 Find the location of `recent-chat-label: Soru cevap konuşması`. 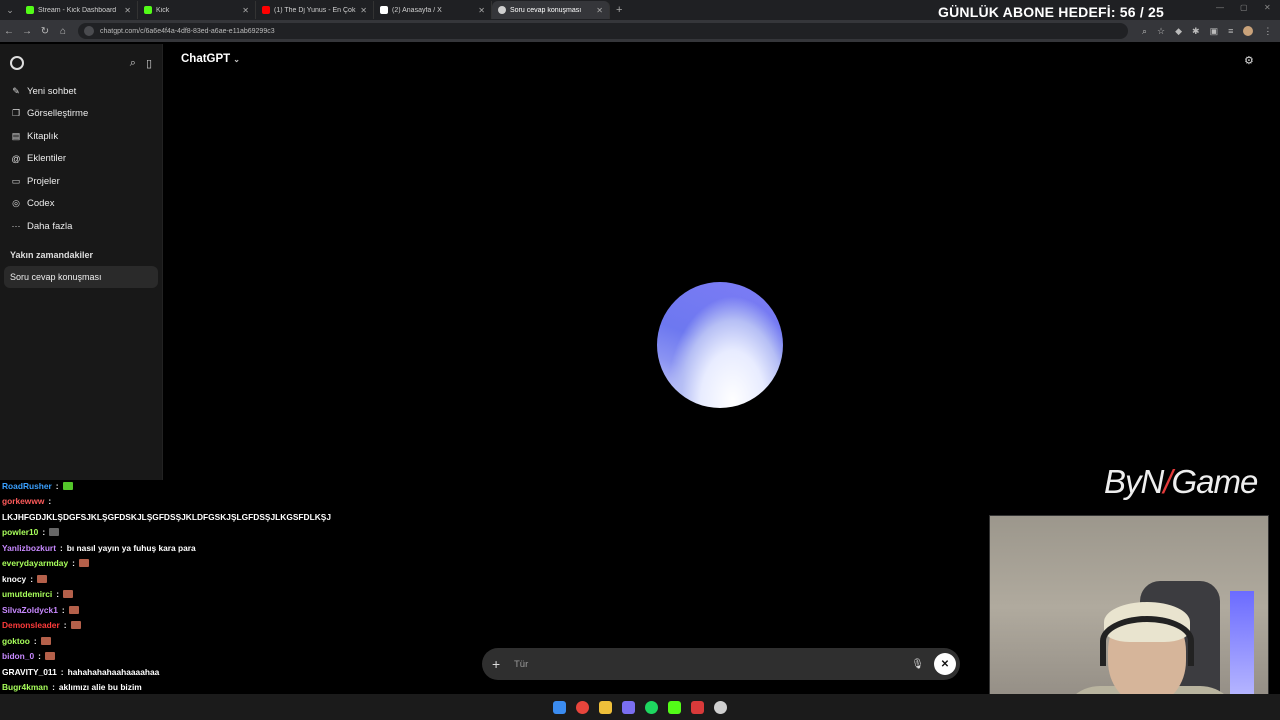

recent-chat-label: Soru cevap konuşması is located at coordinates (56, 276).